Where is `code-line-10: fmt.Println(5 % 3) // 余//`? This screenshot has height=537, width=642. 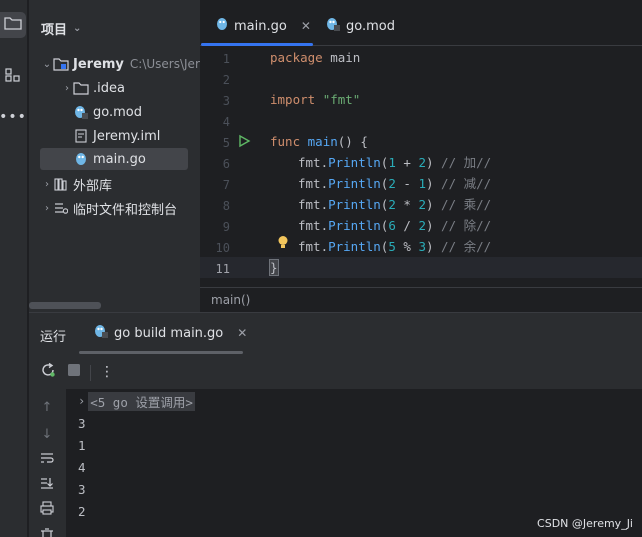 code-line-10: fmt.Println(5 % 3) // 余// is located at coordinates (394, 246).